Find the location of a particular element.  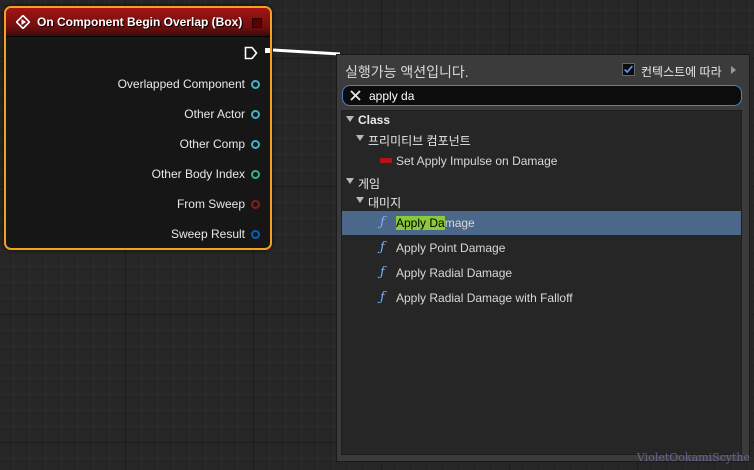

action-label: Apply Radial Damage is located at coordinates (454, 273).